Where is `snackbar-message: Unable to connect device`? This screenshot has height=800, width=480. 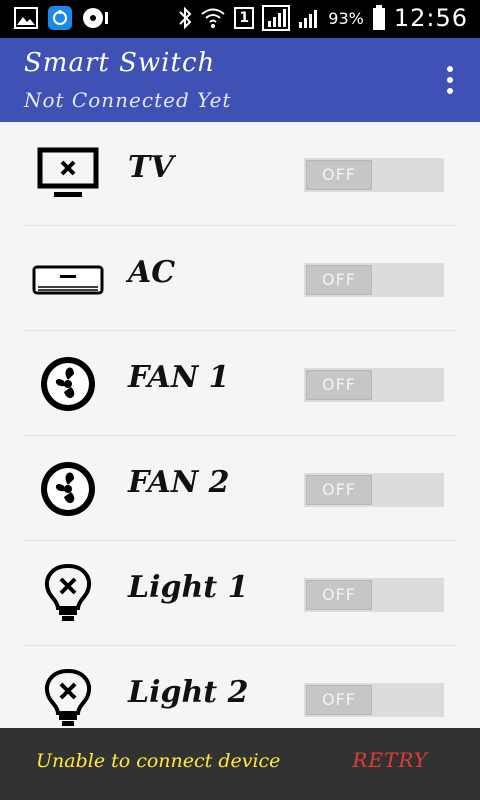
snackbar-message: Unable to connect device is located at coordinates (158, 761).